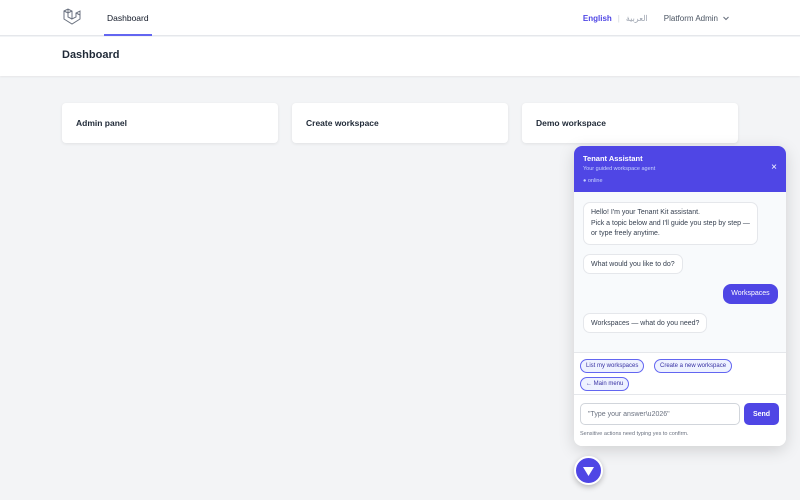  What do you see at coordinates (619, 169) in the screenshot?
I see `chat-subtitle: Your guided workspace agent` at bounding box center [619, 169].